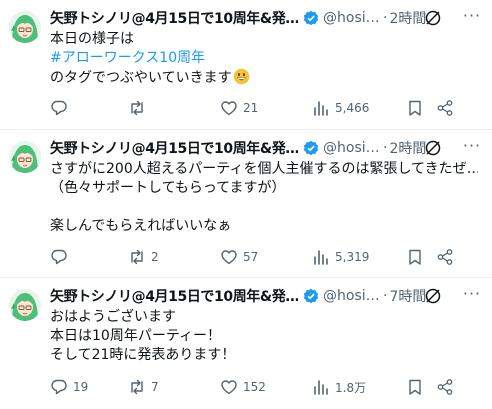 Image resolution: width=492 pixels, height=409 pixels. What do you see at coordinates (155, 257) in the screenshot?
I see `retweet-count: 2` at bounding box center [155, 257].